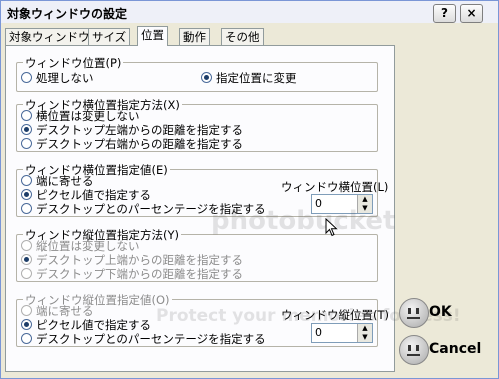  Describe the element at coordinates (67, 14) in the screenshot. I see `window-title: 対象ウィンドウの設定` at that location.